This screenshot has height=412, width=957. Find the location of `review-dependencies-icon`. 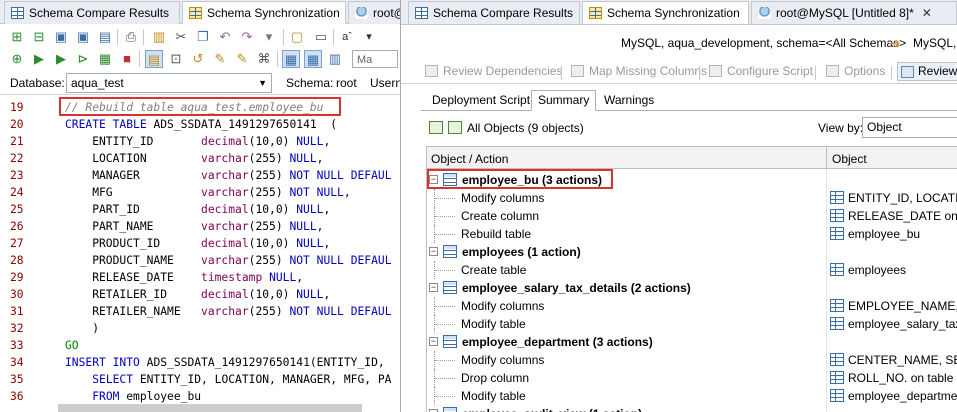

review-dependencies-icon is located at coordinates (431, 71).